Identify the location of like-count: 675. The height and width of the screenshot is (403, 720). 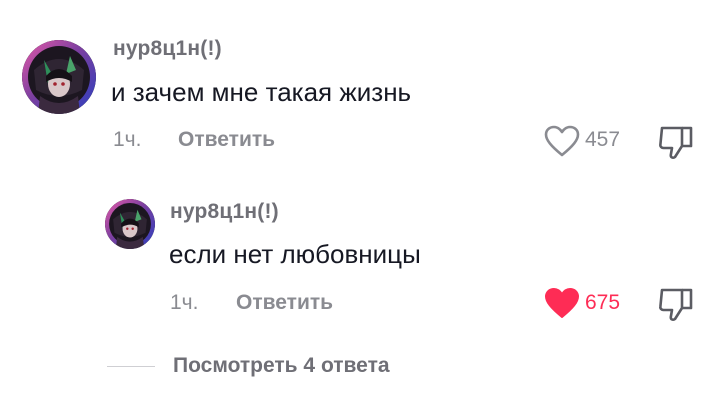
(603, 302).